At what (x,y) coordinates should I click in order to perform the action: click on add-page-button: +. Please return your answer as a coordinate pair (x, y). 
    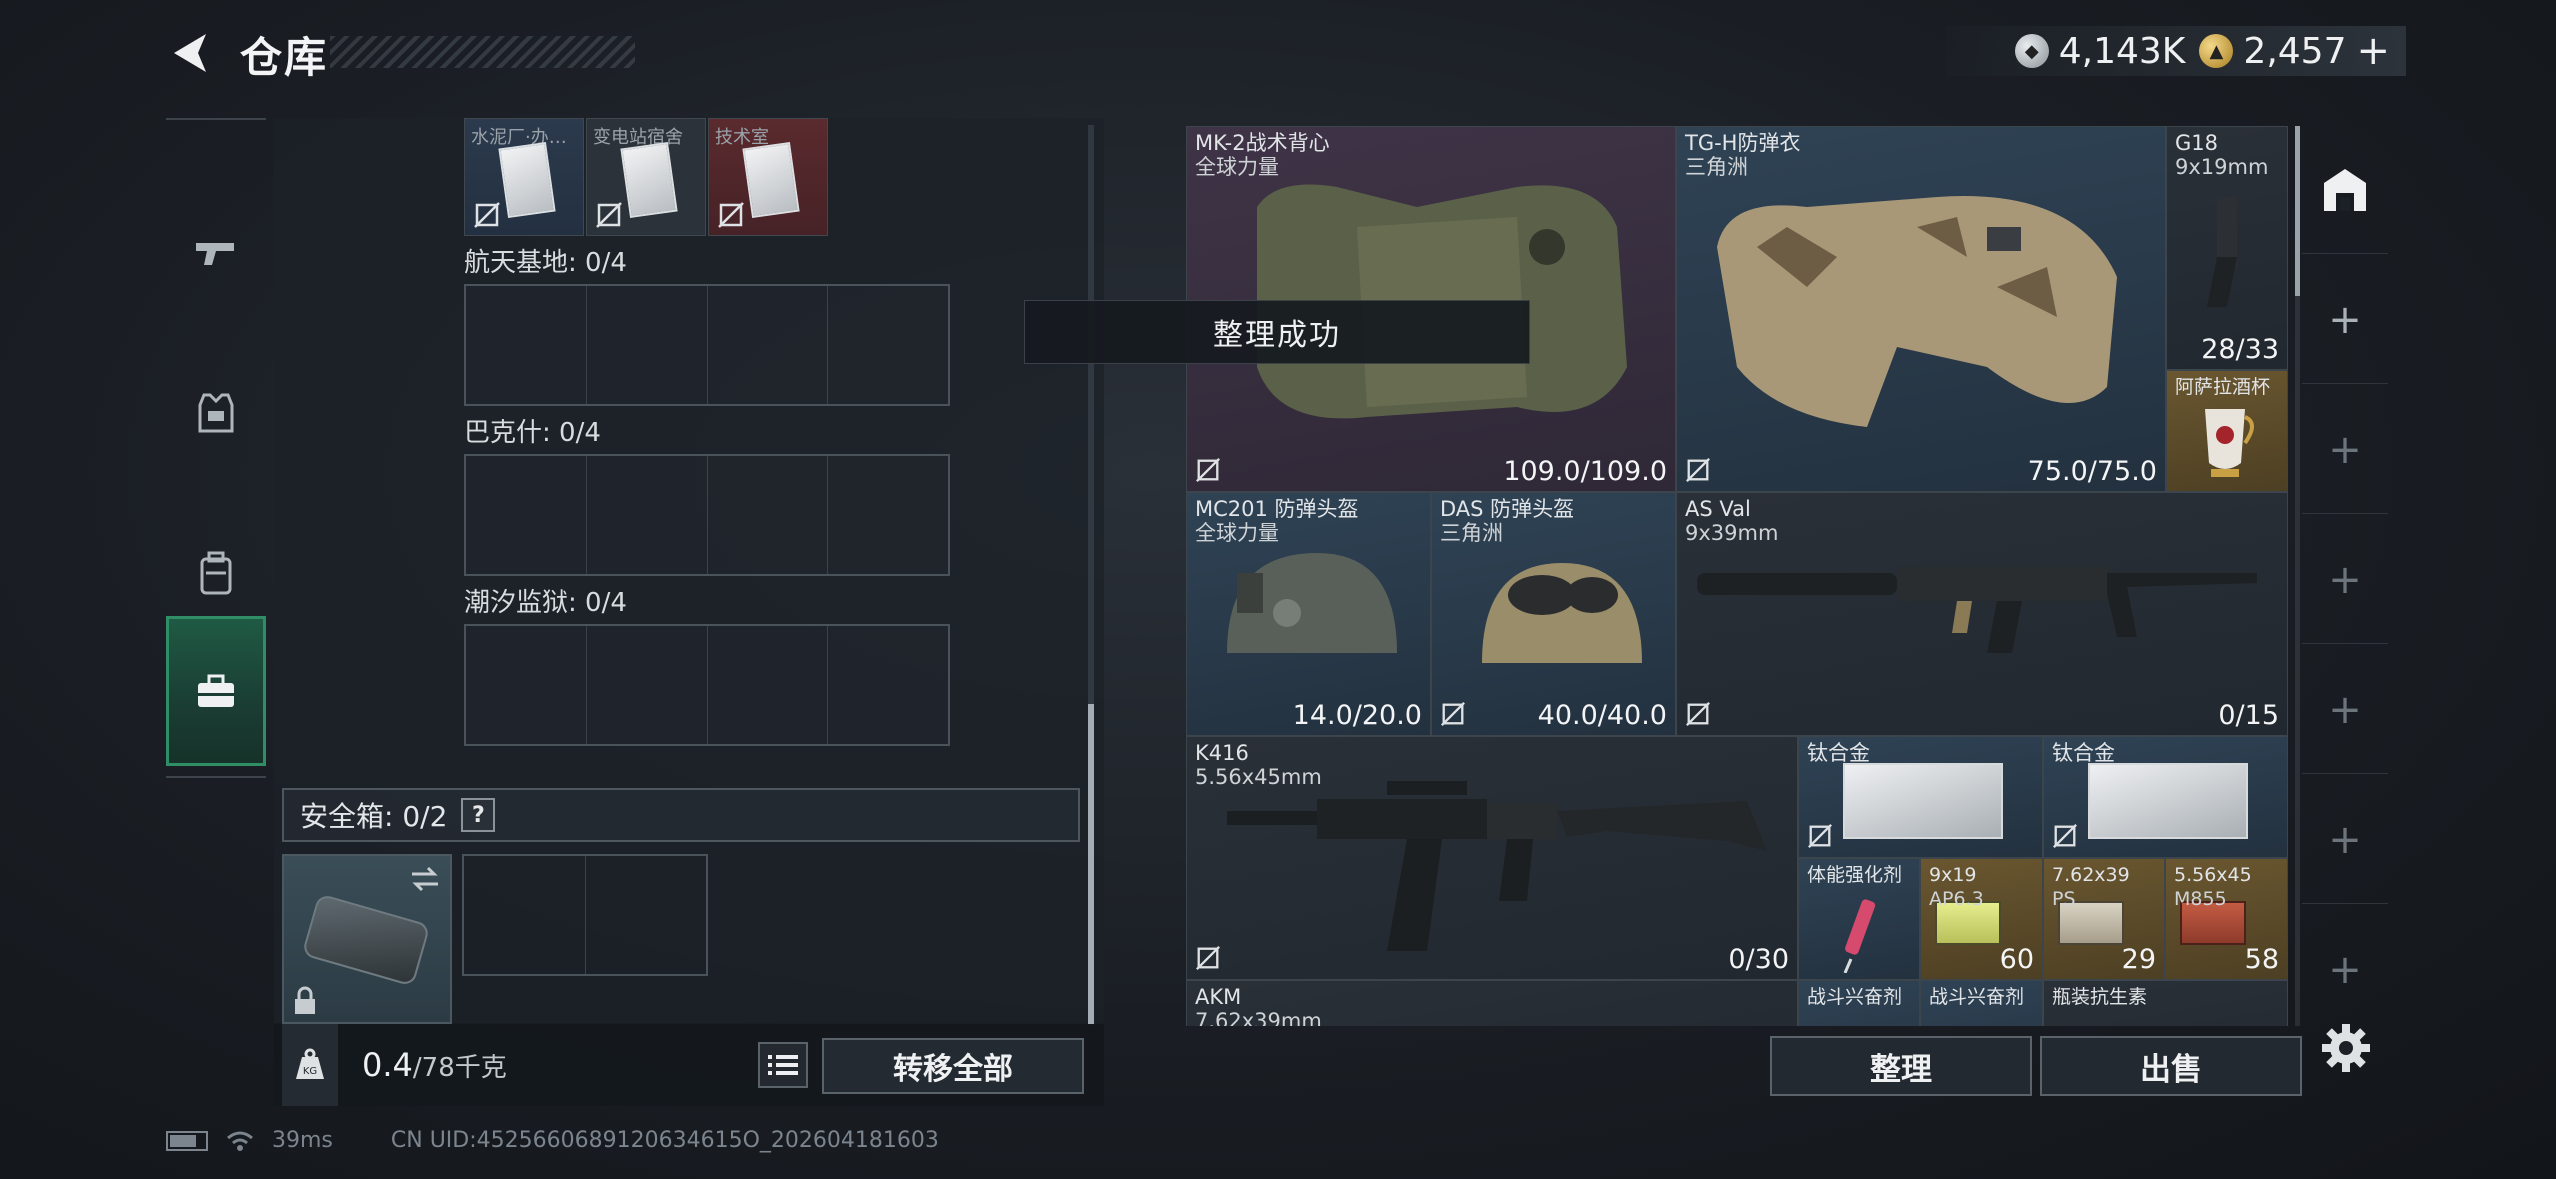
    Looking at the image, I should click on (2345, 320).